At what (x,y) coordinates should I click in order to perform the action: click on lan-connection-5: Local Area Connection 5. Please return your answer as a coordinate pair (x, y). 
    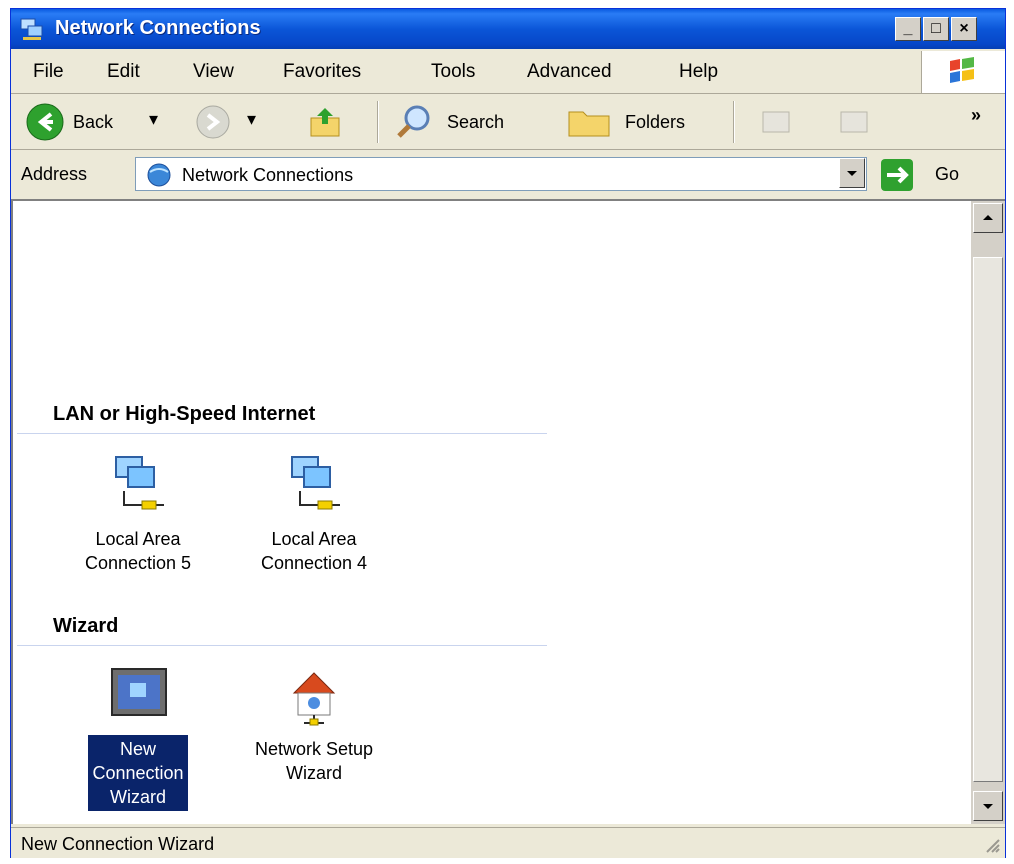
    Looking at the image, I should click on (138, 514).